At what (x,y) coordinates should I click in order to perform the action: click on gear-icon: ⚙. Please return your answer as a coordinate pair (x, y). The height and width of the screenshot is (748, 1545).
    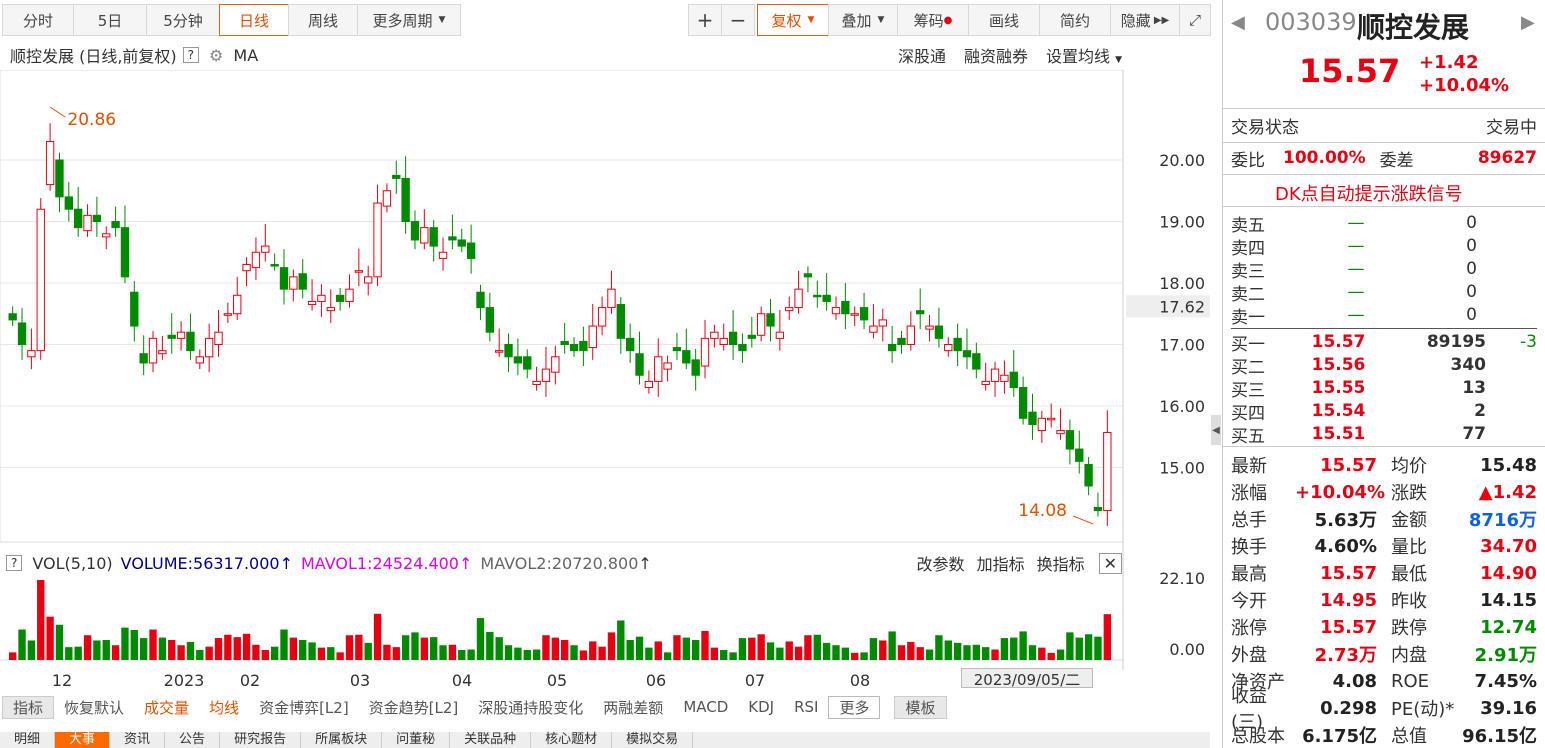
    Looking at the image, I should click on (216, 55).